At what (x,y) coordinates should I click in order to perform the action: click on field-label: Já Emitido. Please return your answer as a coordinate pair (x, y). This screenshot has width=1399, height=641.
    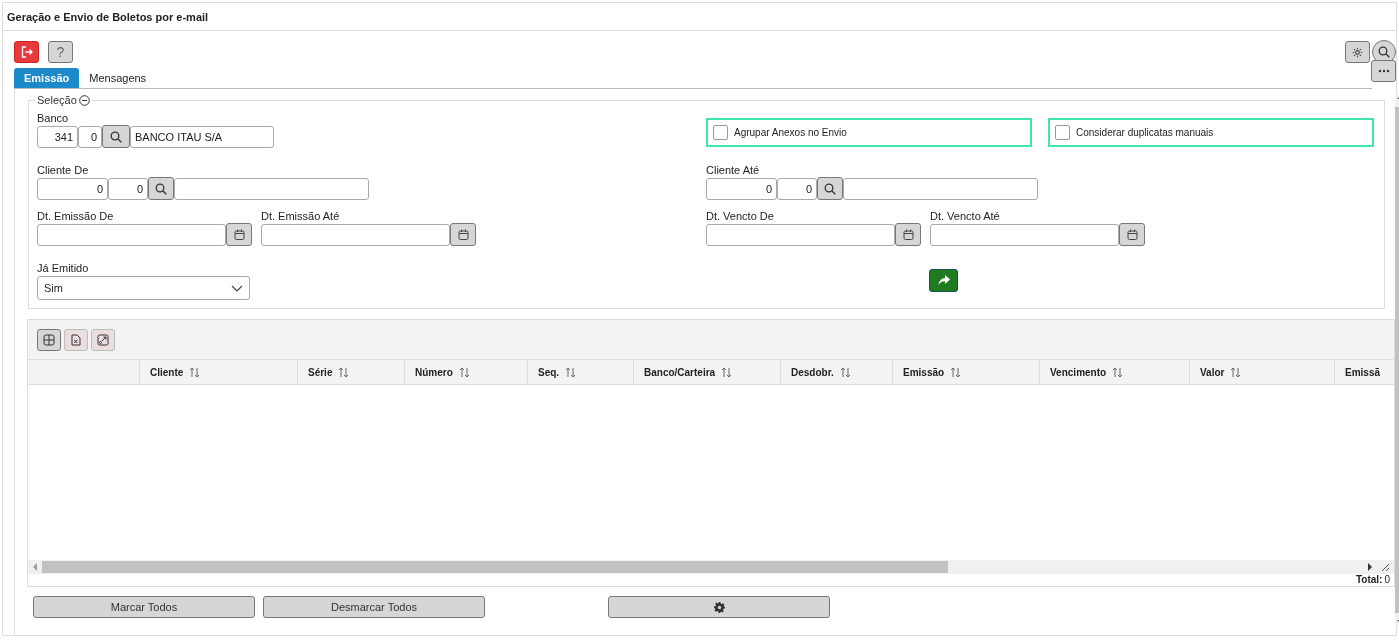
    Looking at the image, I should click on (63, 268).